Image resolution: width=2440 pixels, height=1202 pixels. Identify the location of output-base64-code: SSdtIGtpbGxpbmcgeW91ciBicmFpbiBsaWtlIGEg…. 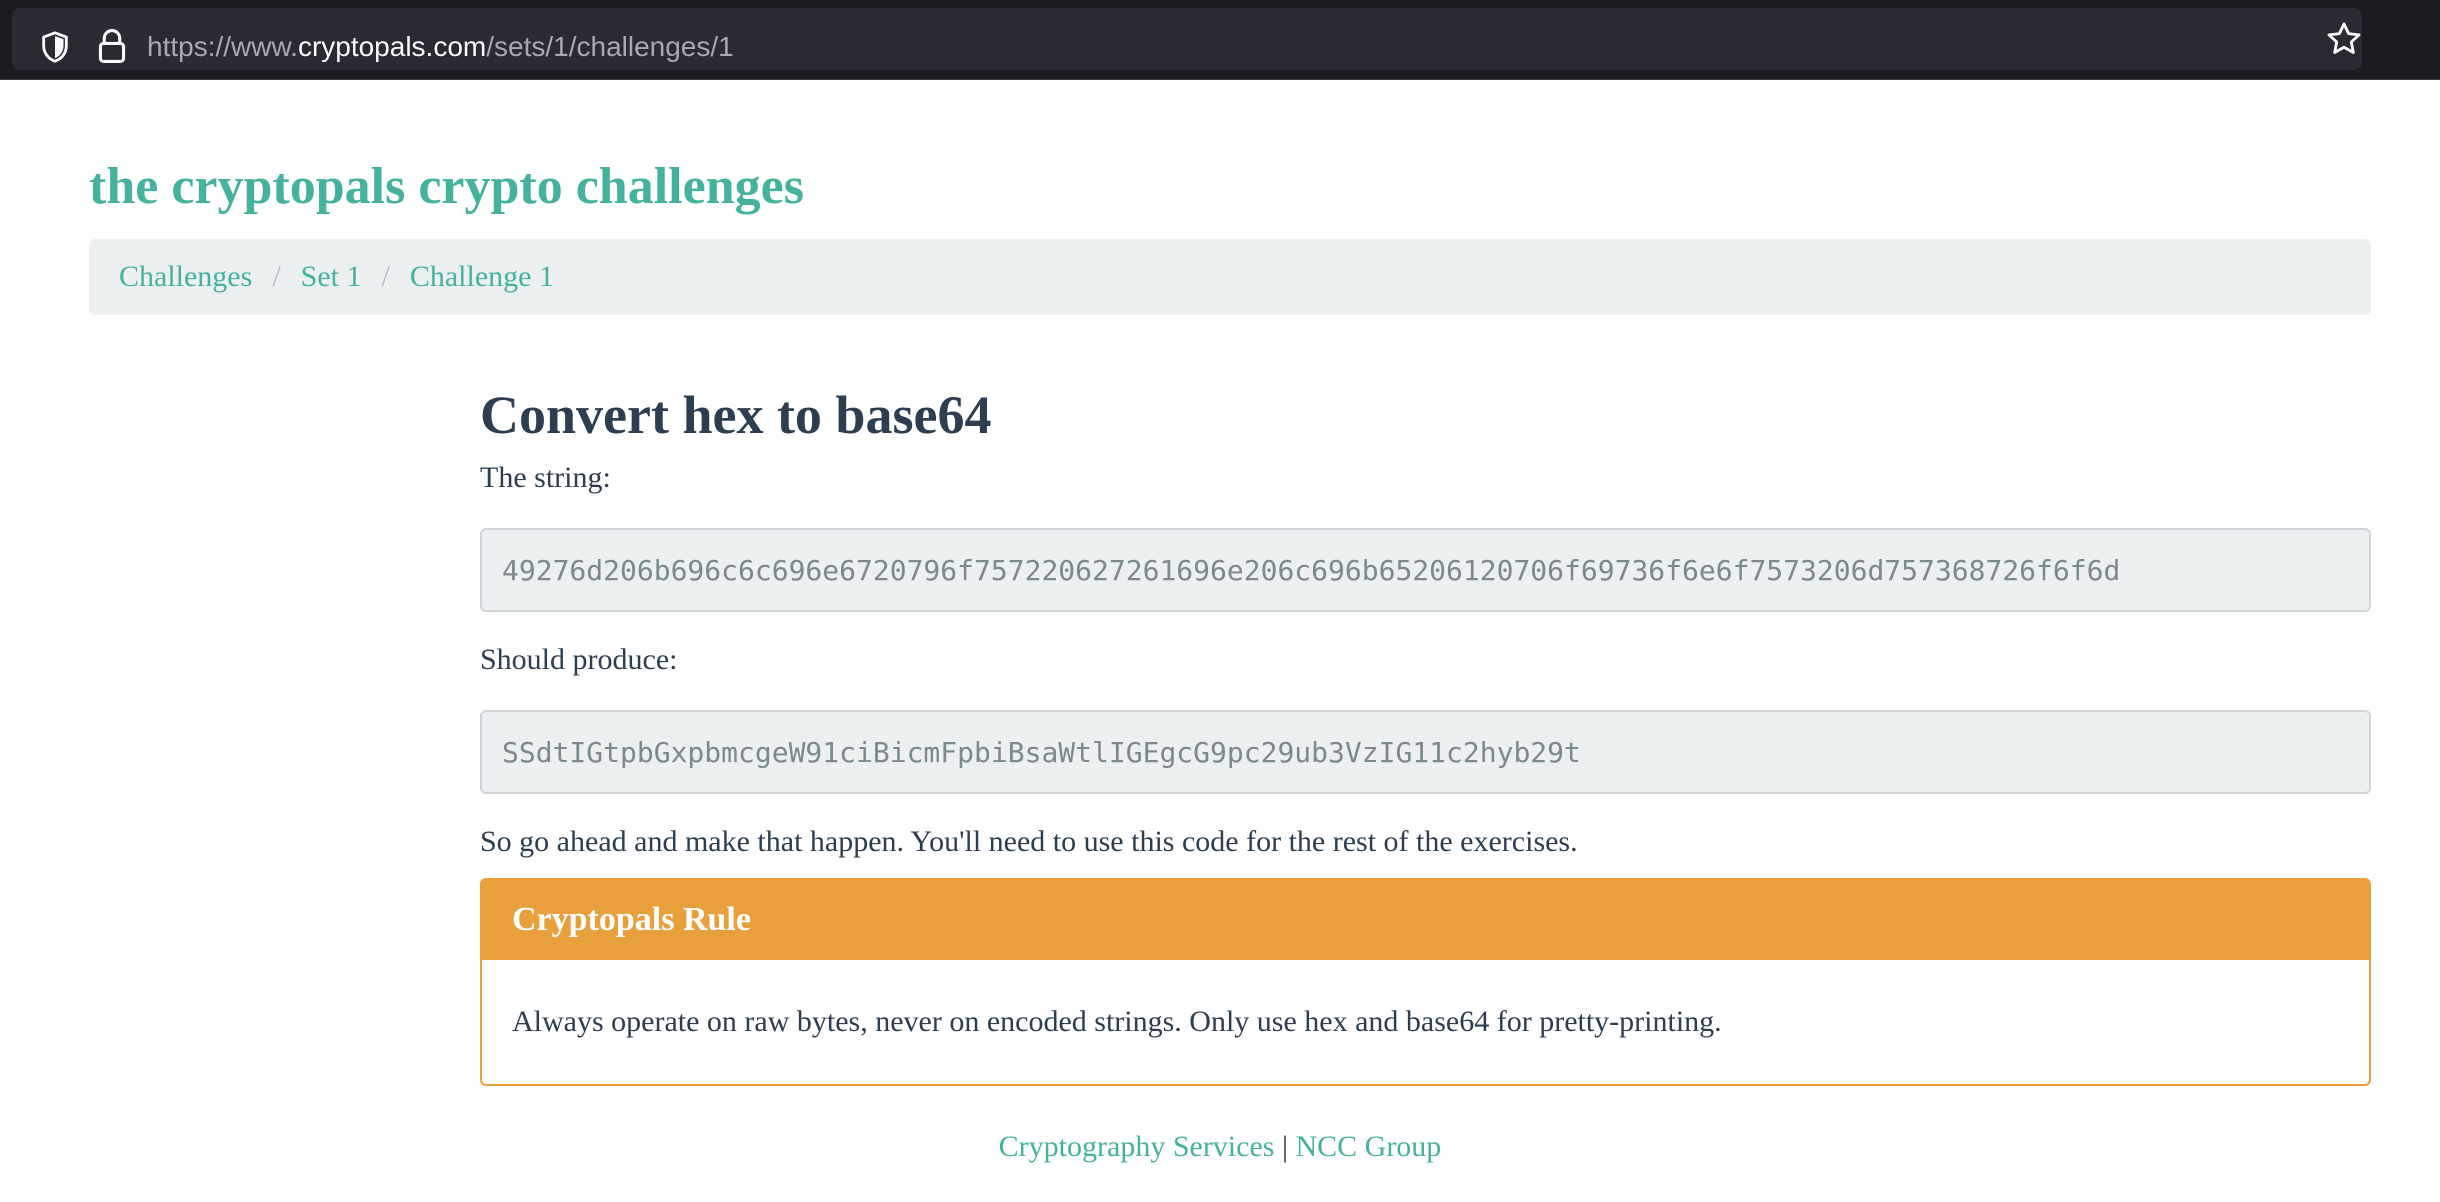
(1425, 752).